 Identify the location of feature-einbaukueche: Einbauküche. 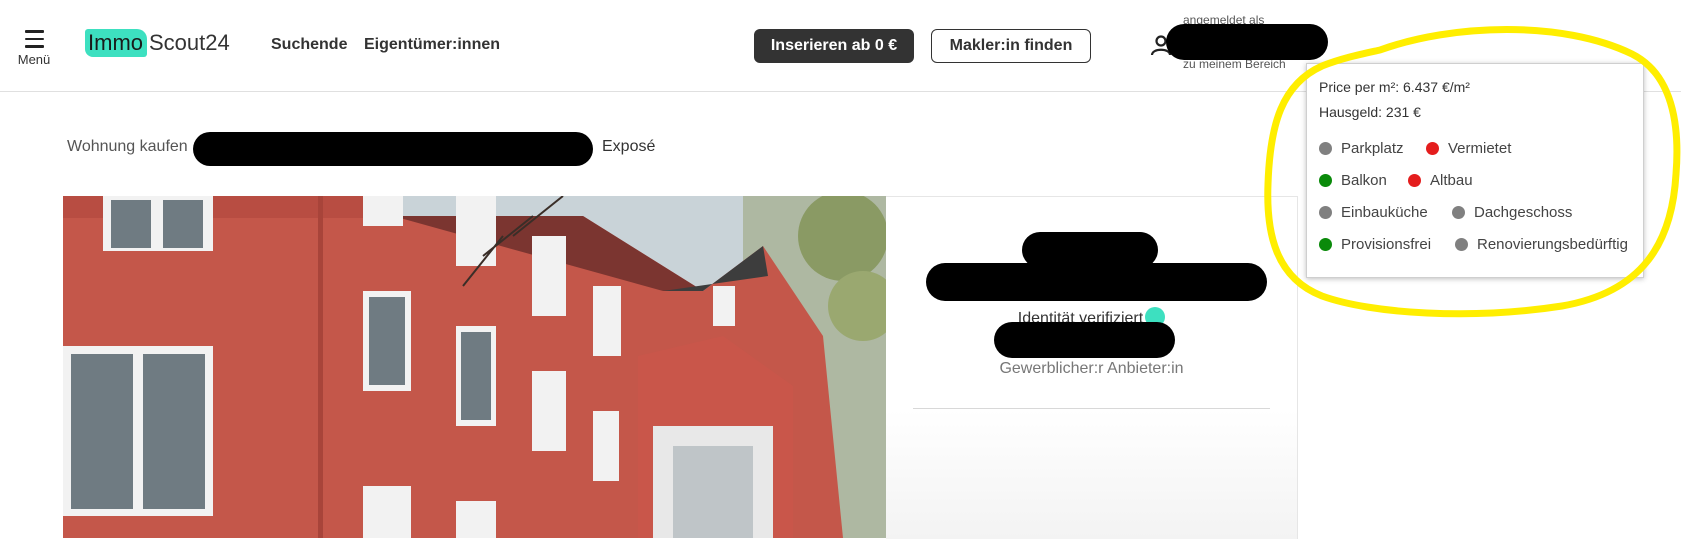
(1373, 212).